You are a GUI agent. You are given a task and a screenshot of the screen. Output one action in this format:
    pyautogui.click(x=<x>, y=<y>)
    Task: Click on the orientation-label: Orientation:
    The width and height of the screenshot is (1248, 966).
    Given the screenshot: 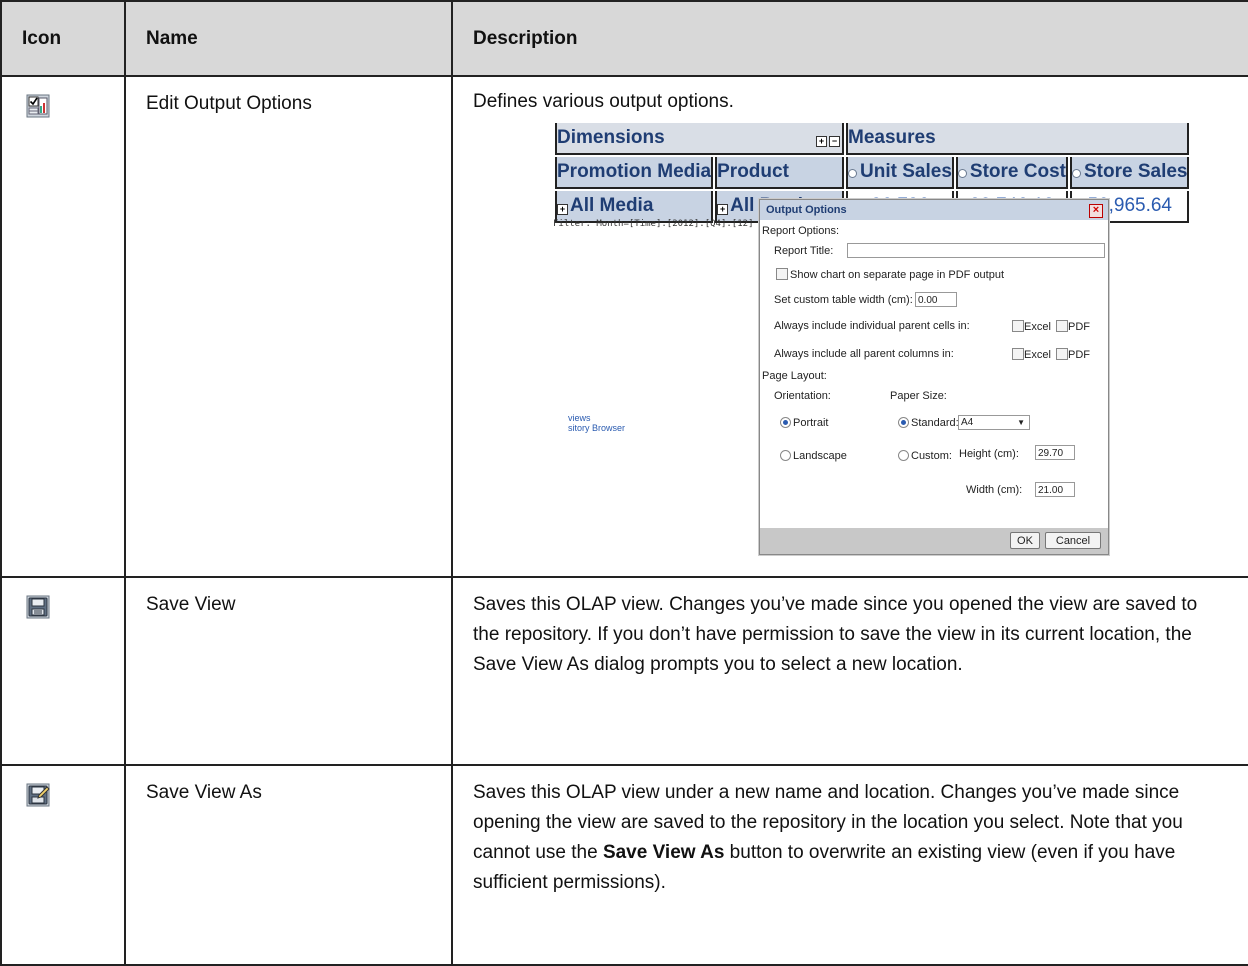 What is the action you would take?
    pyautogui.click(x=802, y=396)
    